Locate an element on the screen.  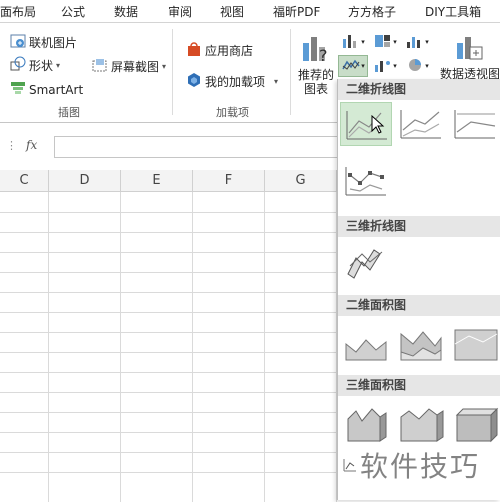
stacked-area-chart-icon is located at coordinates (421, 350).